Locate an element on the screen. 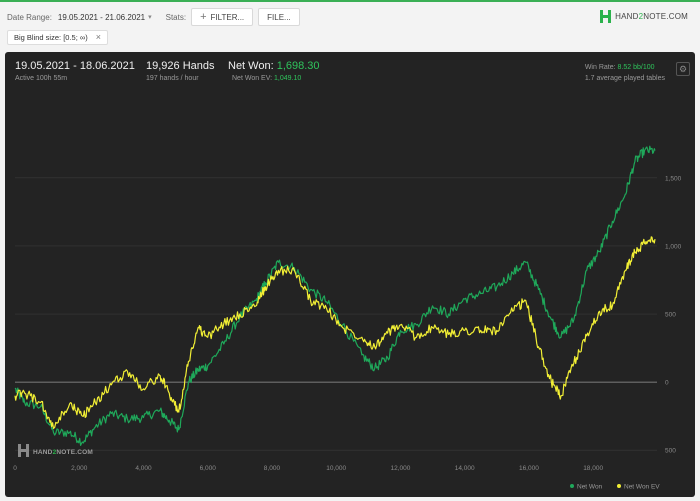 This screenshot has width=700, height=501. x-tick-label: 6,000 is located at coordinates (208, 468).